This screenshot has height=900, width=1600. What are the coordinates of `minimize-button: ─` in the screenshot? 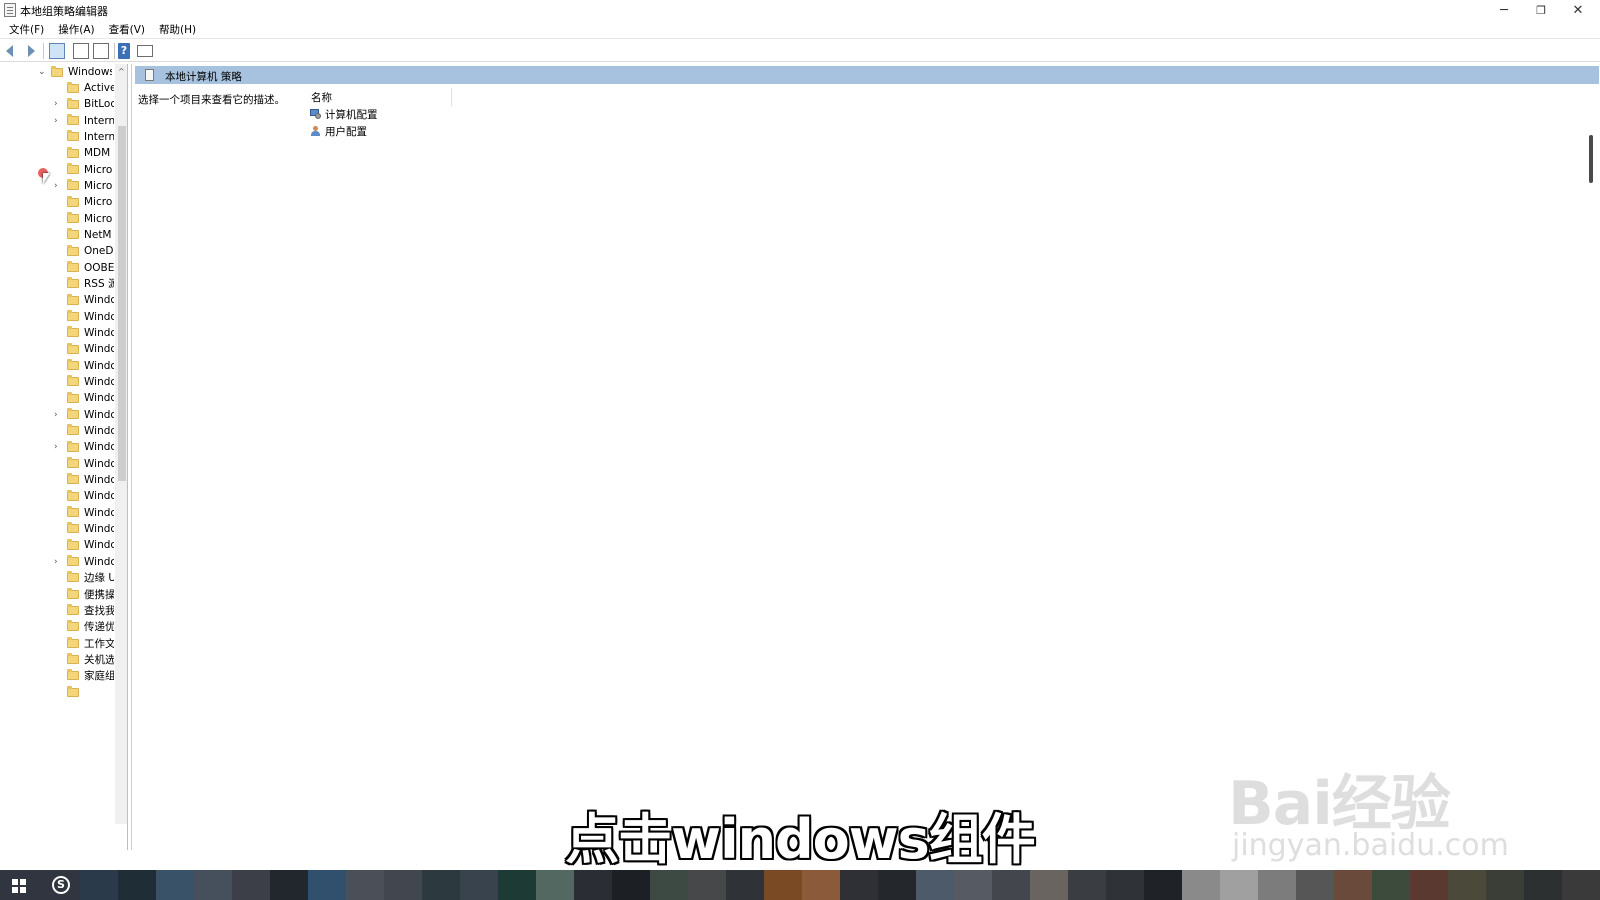 It's located at (1504, 10).